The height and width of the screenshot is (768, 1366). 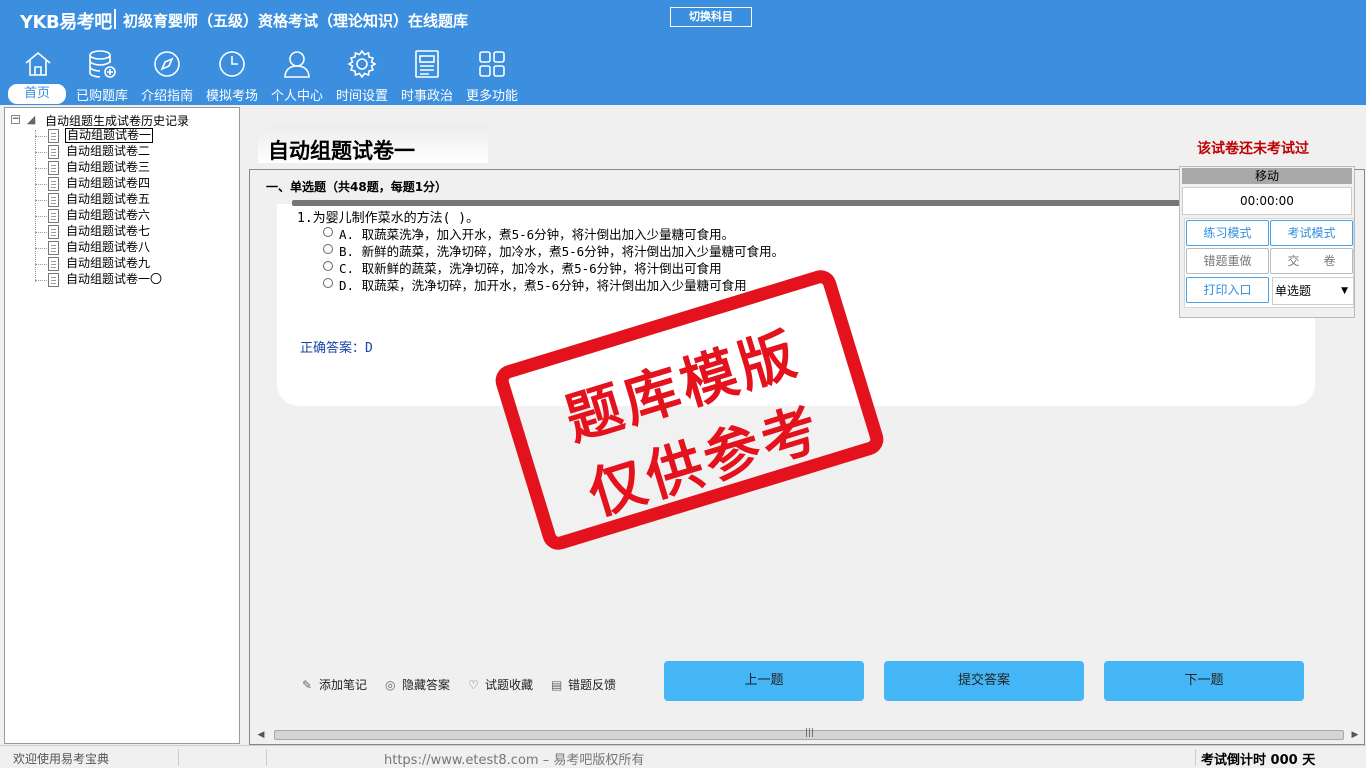 I want to click on prev-question-button: 上一题, so click(x=764, y=681).